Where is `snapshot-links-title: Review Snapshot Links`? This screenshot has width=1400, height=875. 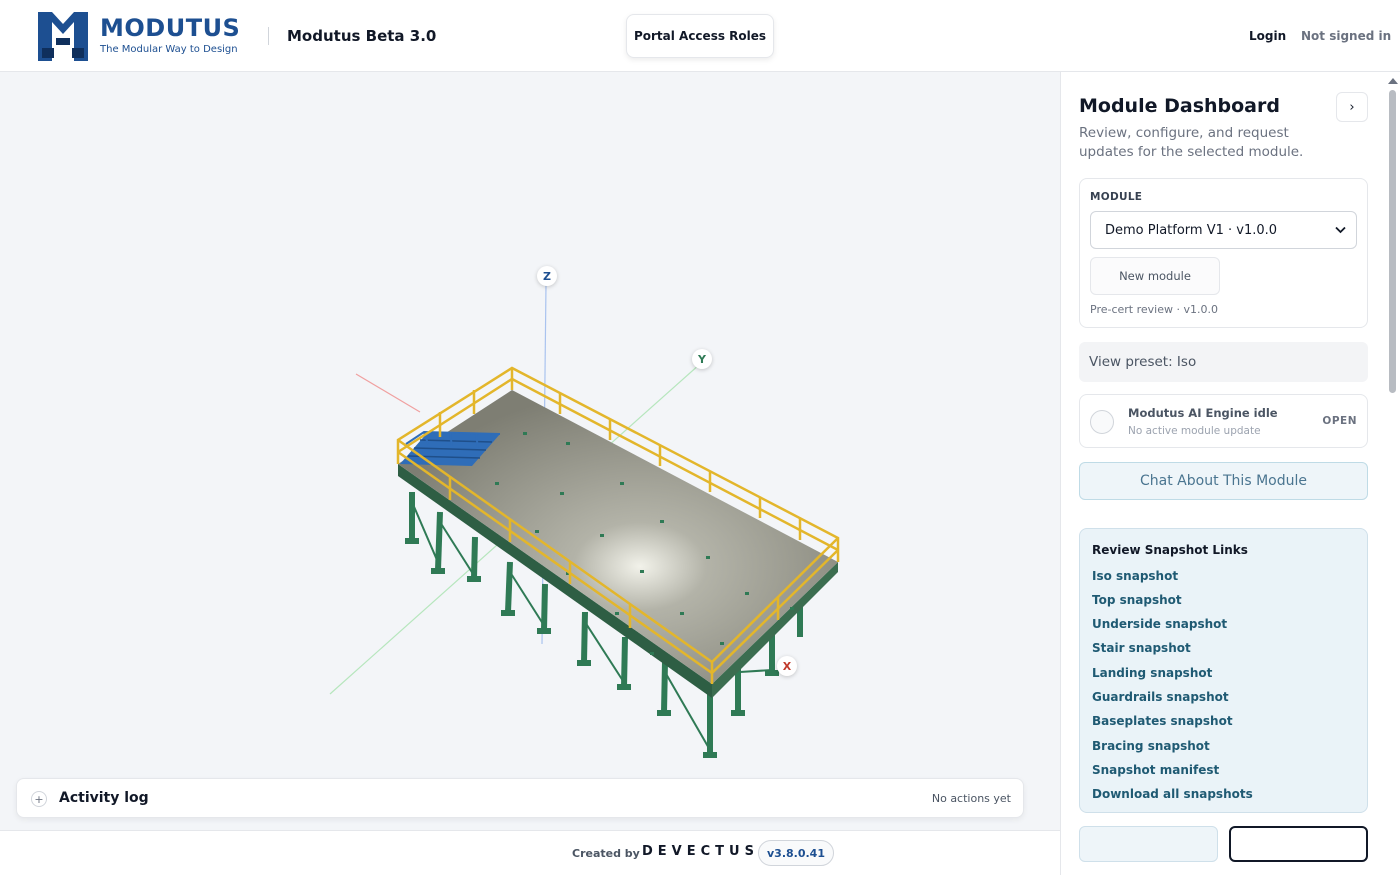 snapshot-links-title: Review Snapshot Links is located at coordinates (1170, 550).